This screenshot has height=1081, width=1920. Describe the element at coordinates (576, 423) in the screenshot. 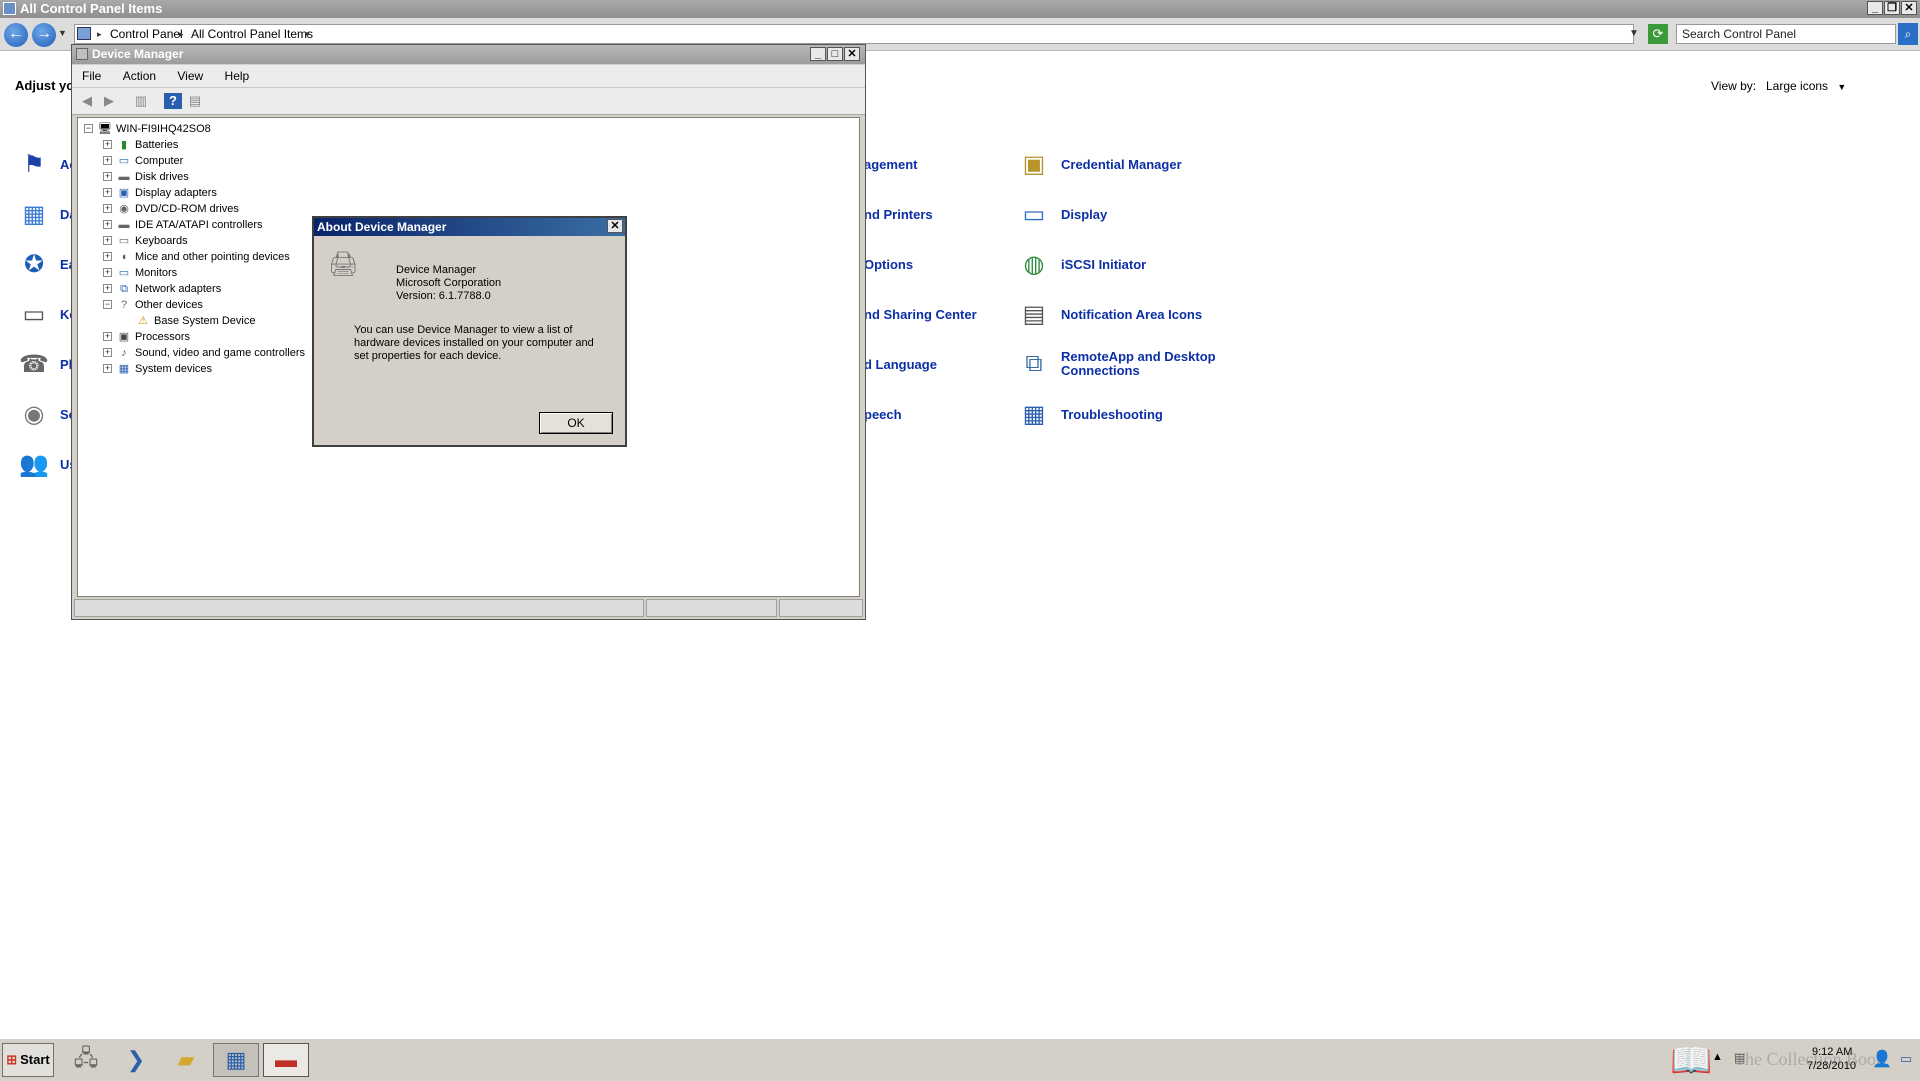

I see `ok-button: OK` at that location.